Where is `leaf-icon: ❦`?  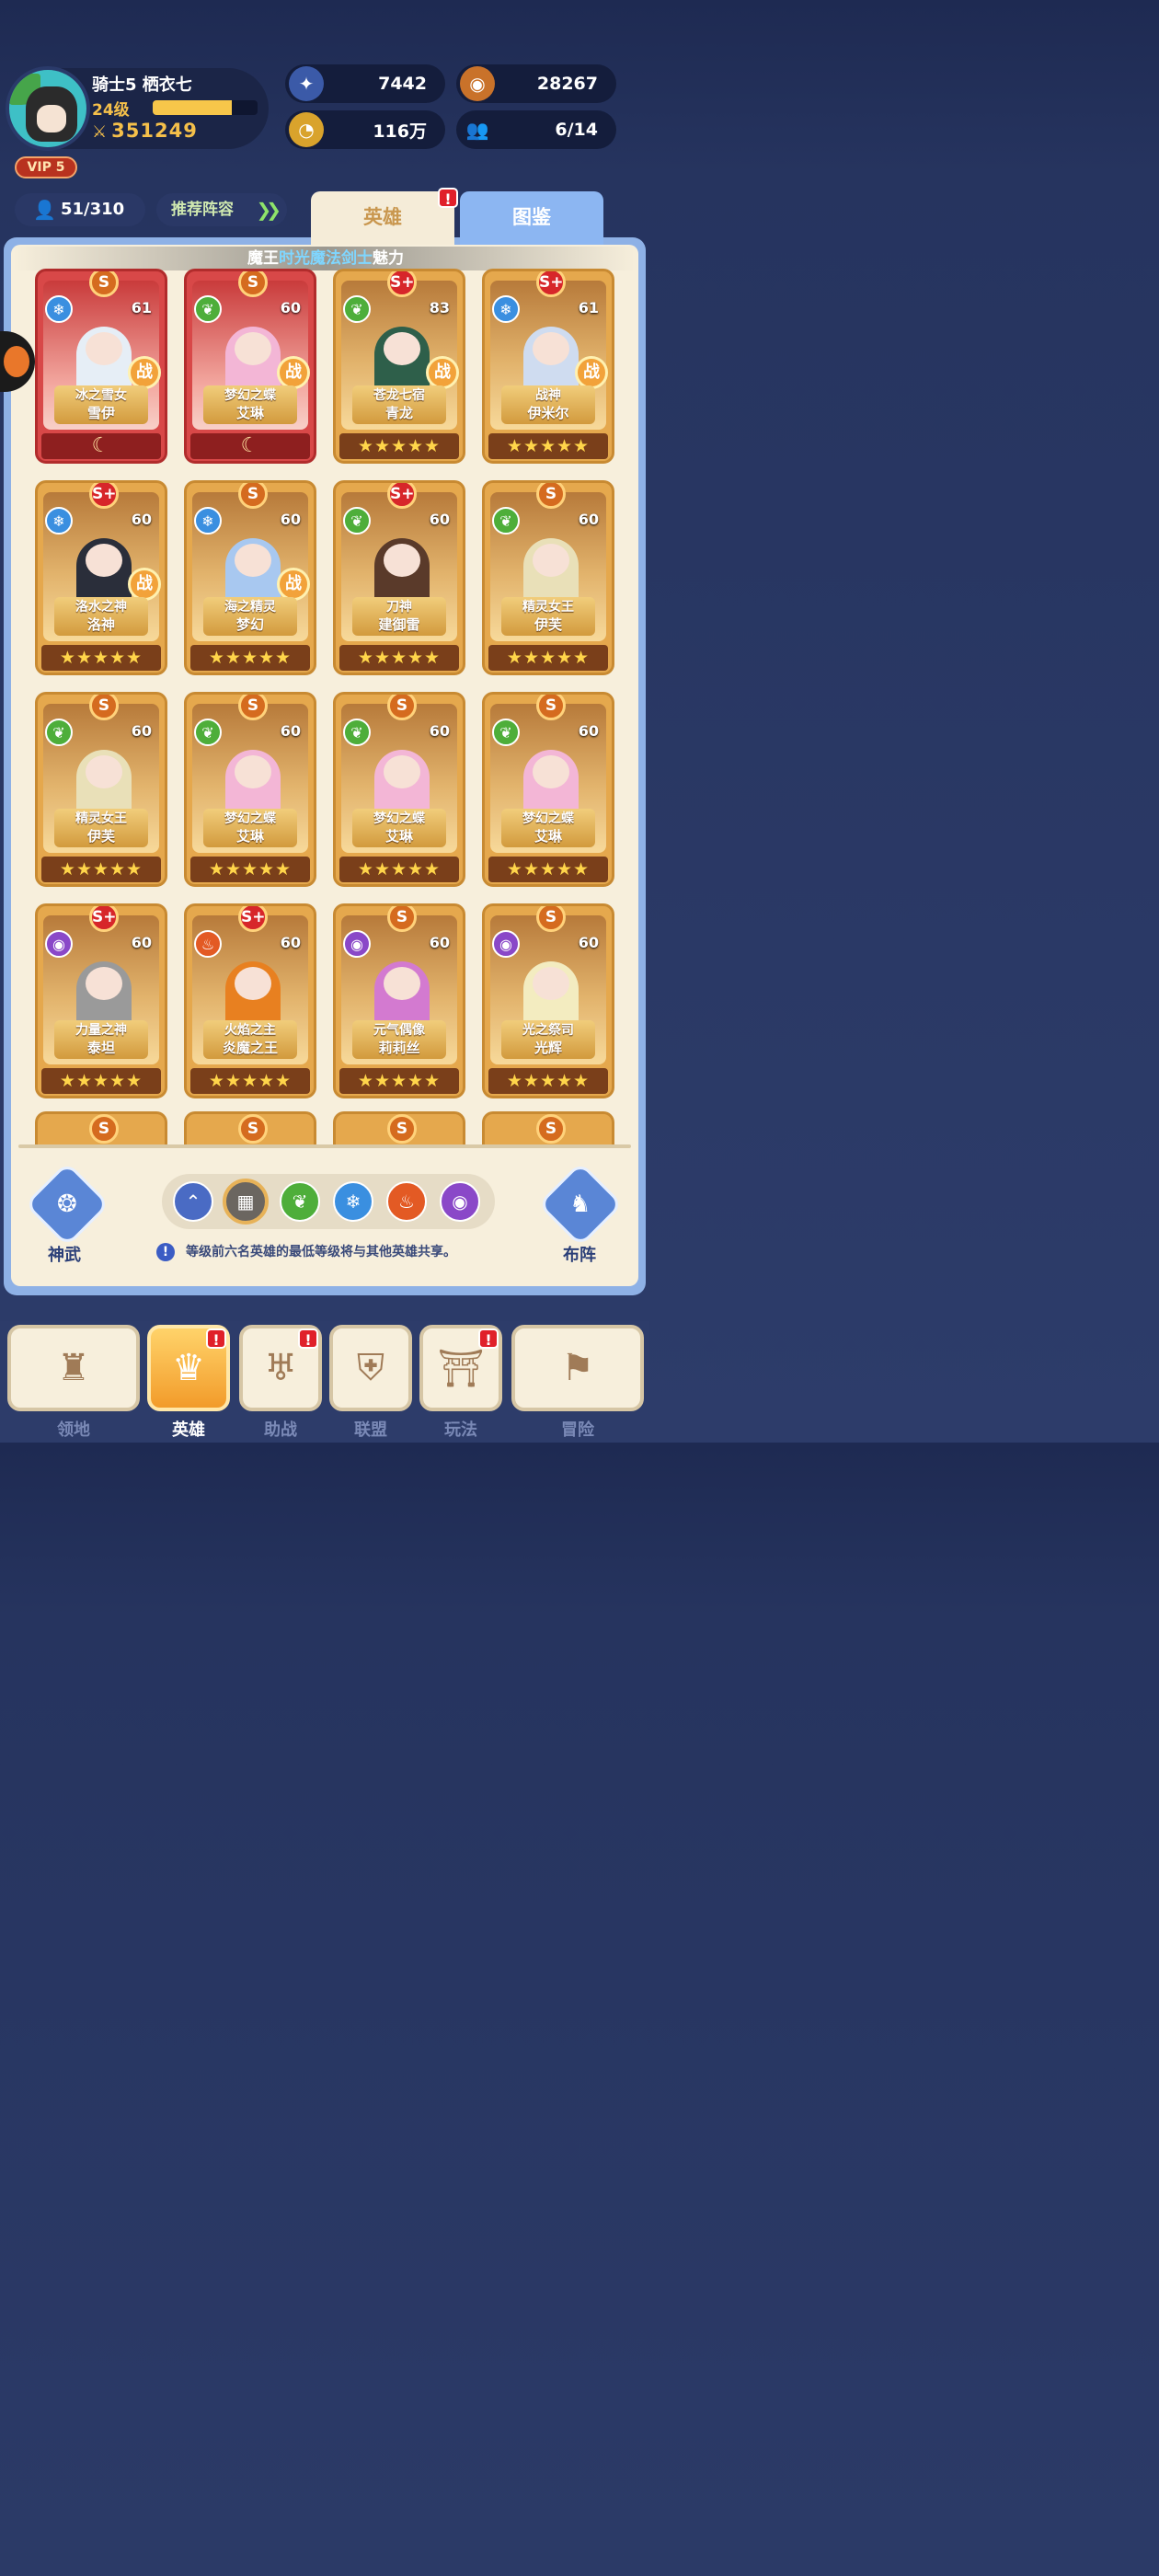 leaf-icon: ❦ is located at coordinates (300, 1201).